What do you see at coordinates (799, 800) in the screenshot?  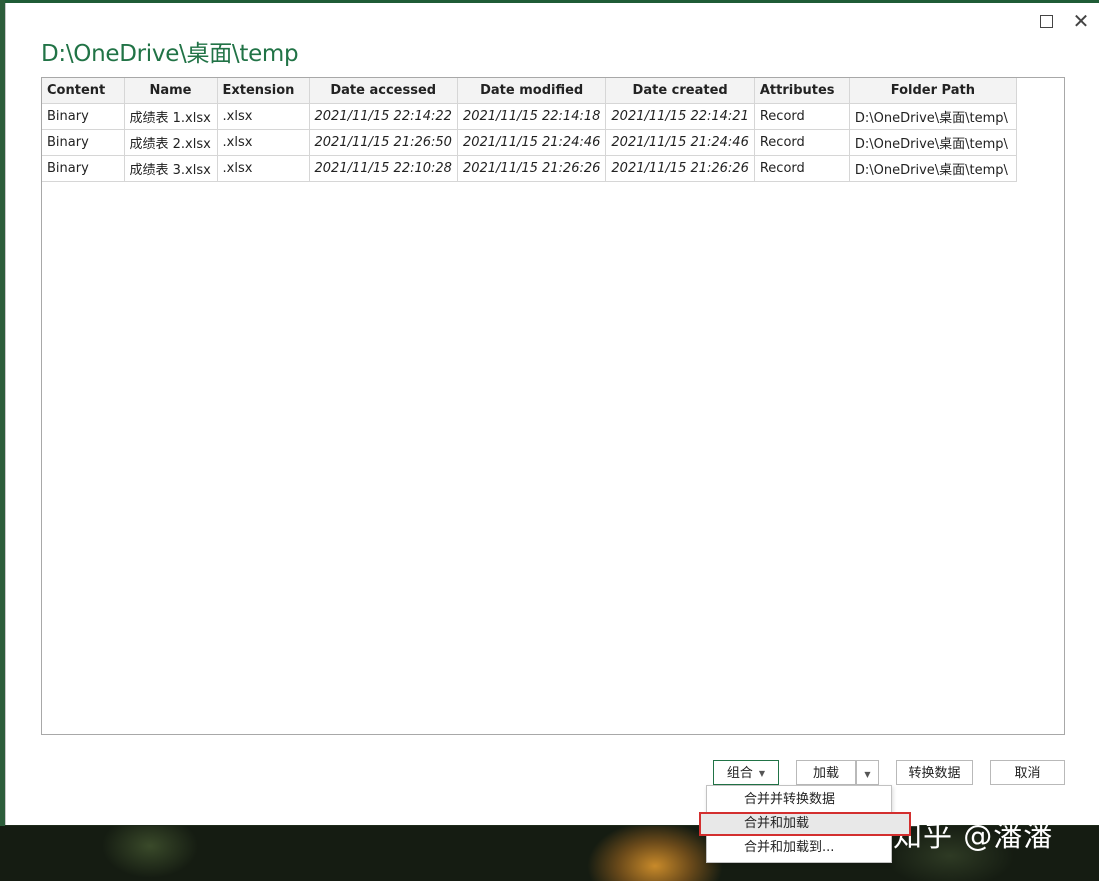 I see `menu-item-combine-transform: 合并并转换数据` at bounding box center [799, 800].